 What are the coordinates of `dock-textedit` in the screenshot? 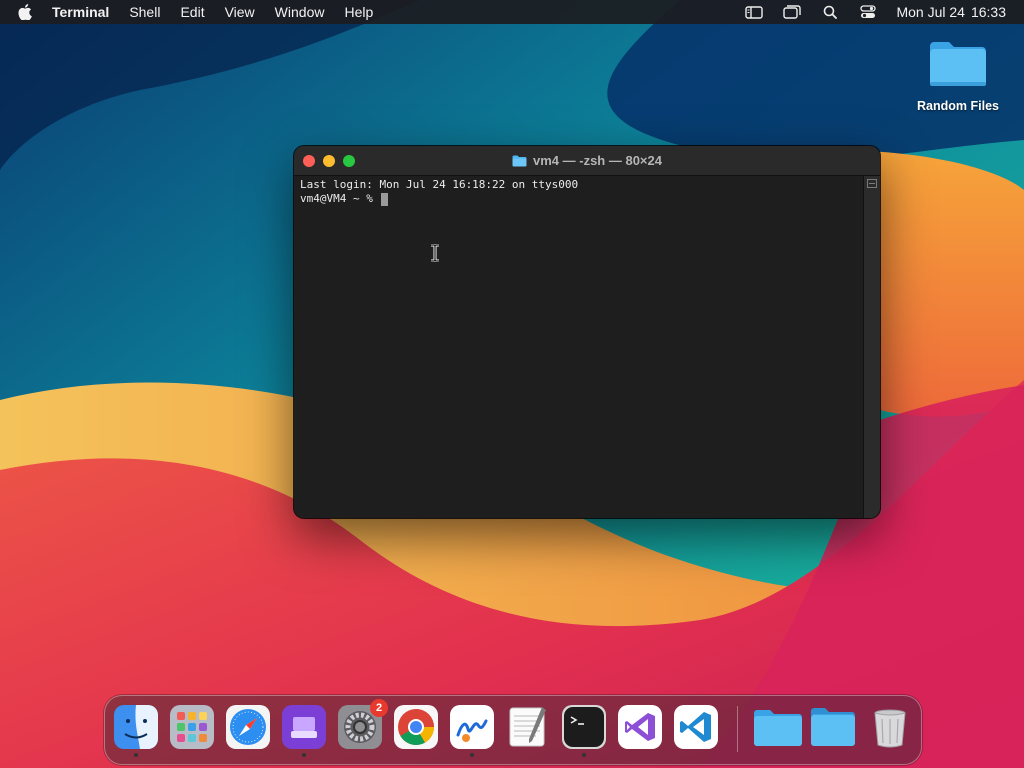 It's located at (528, 727).